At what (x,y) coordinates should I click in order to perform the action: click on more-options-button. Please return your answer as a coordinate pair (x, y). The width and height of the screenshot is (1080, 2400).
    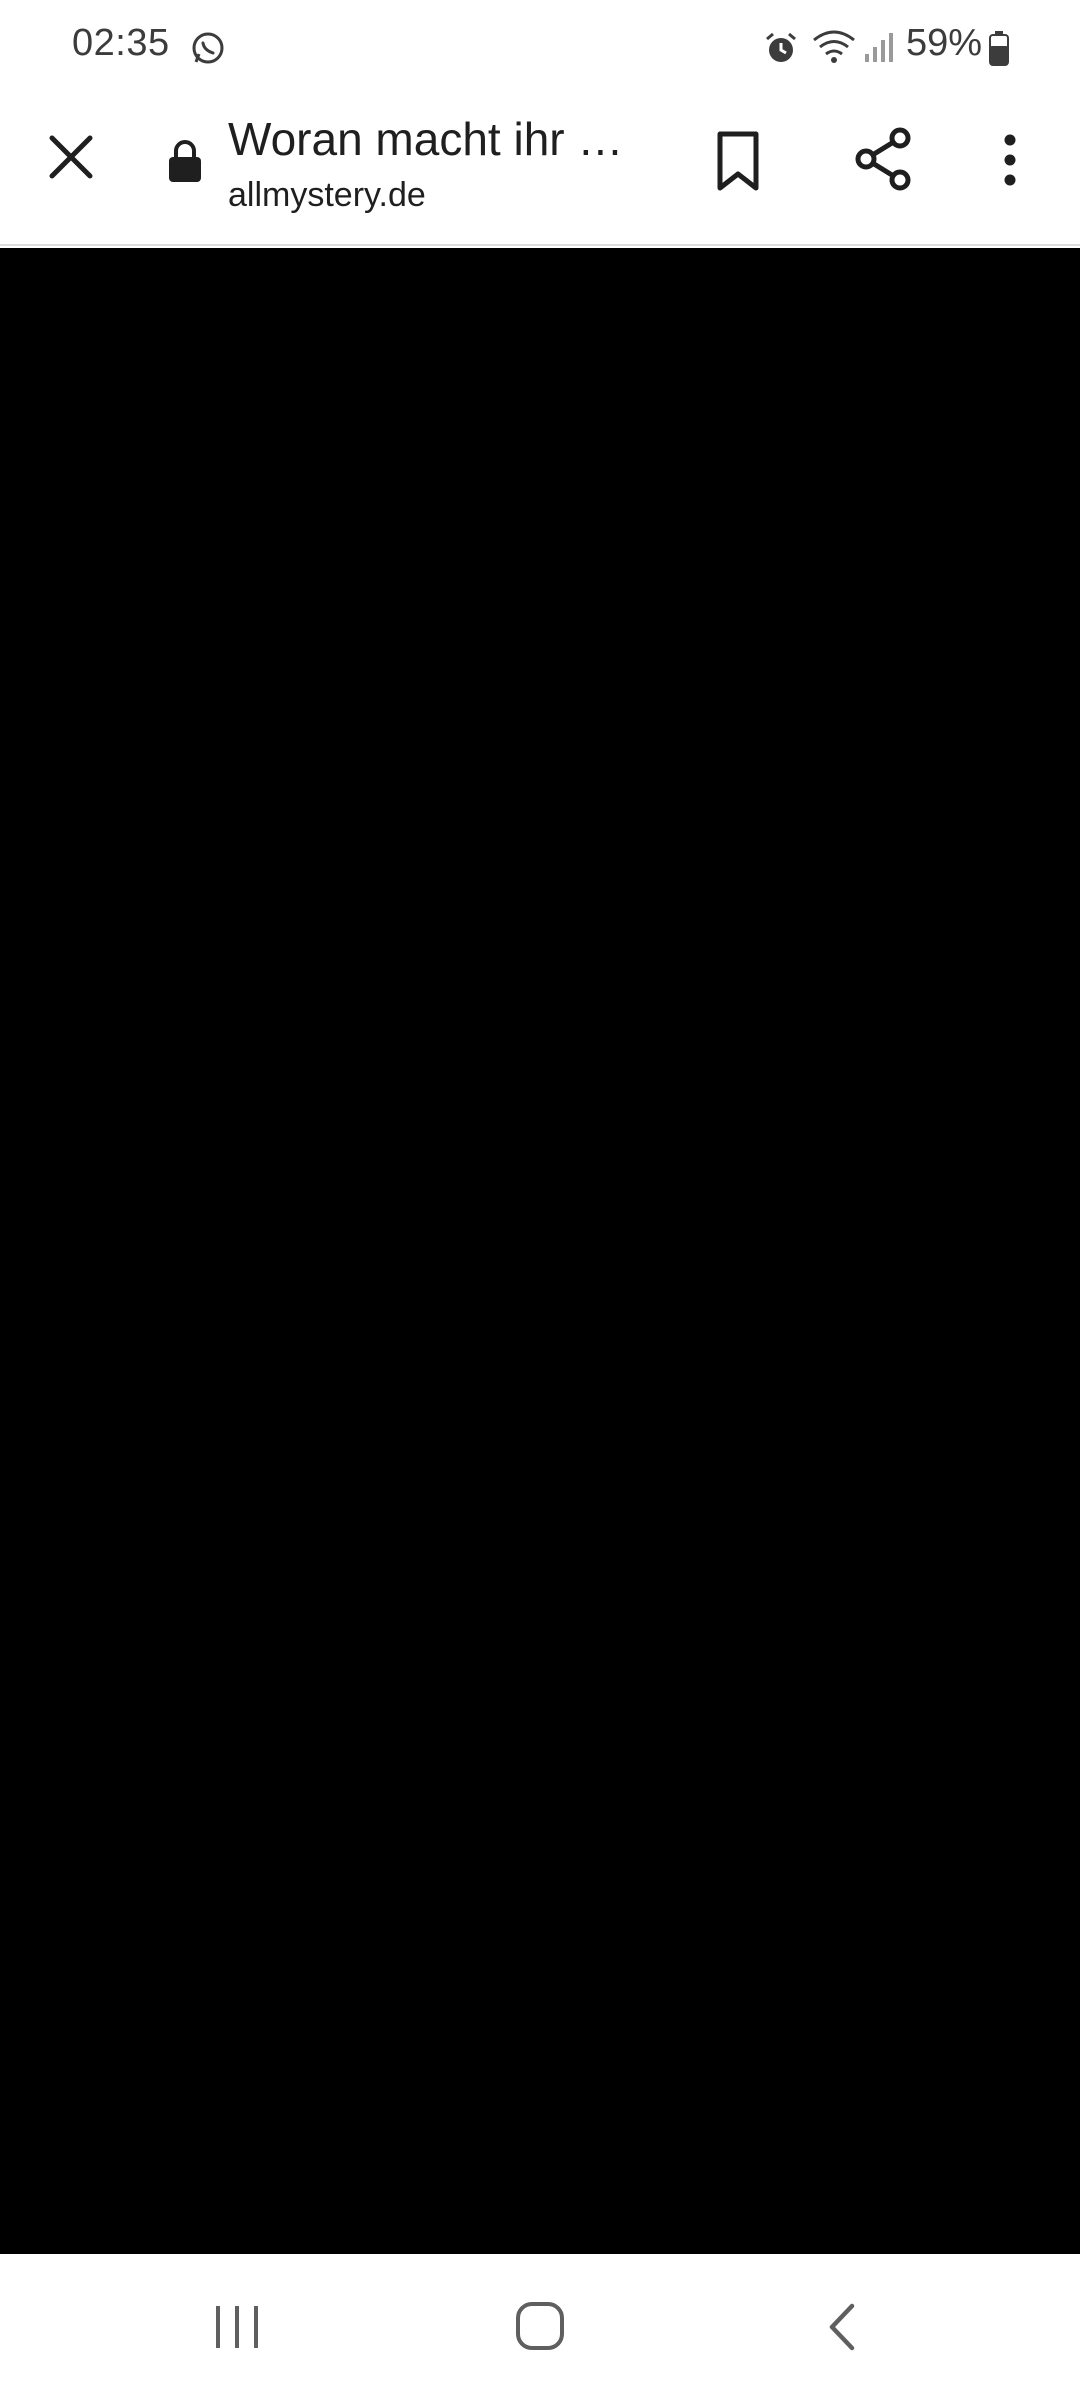
    Looking at the image, I should click on (1010, 160).